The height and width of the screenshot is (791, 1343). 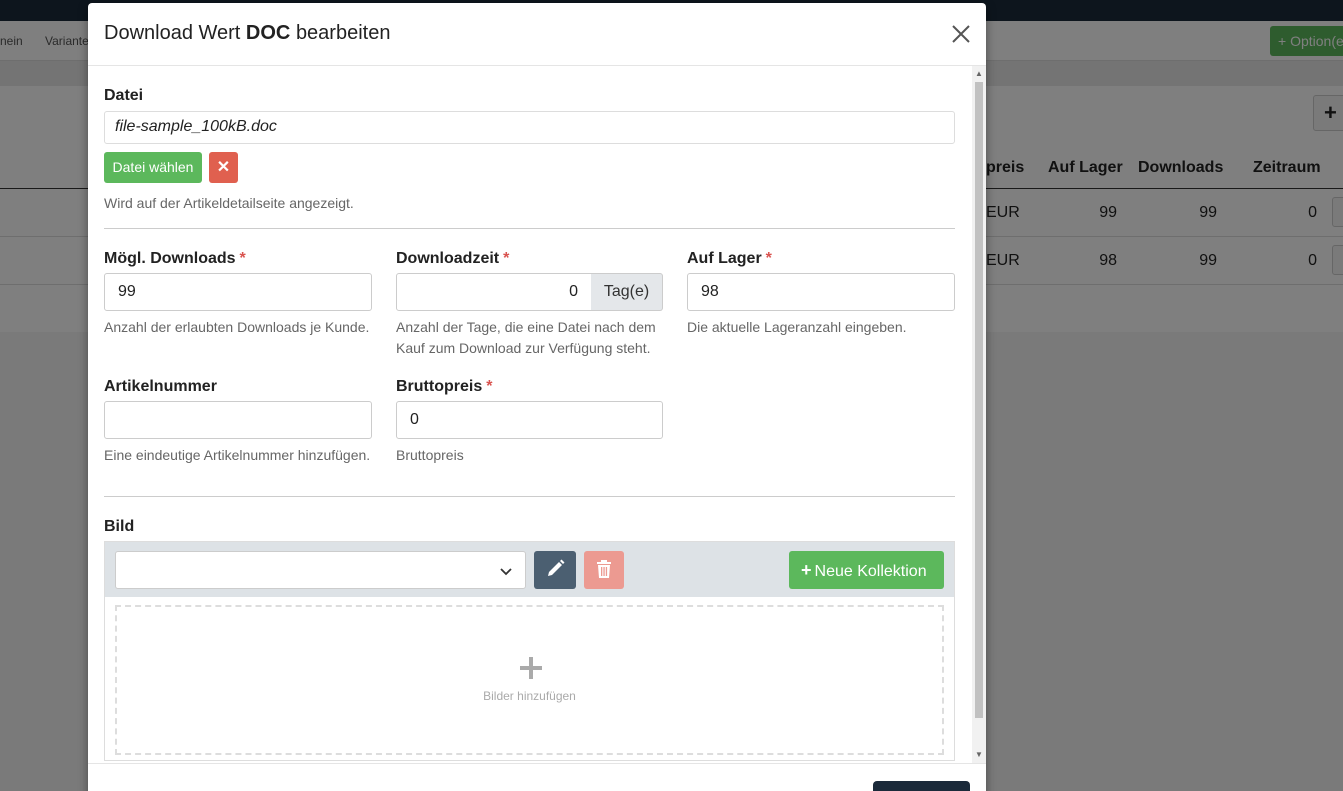 What do you see at coordinates (979, 74) in the screenshot?
I see `scroll-up-arrow: ▲` at bounding box center [979, 74].